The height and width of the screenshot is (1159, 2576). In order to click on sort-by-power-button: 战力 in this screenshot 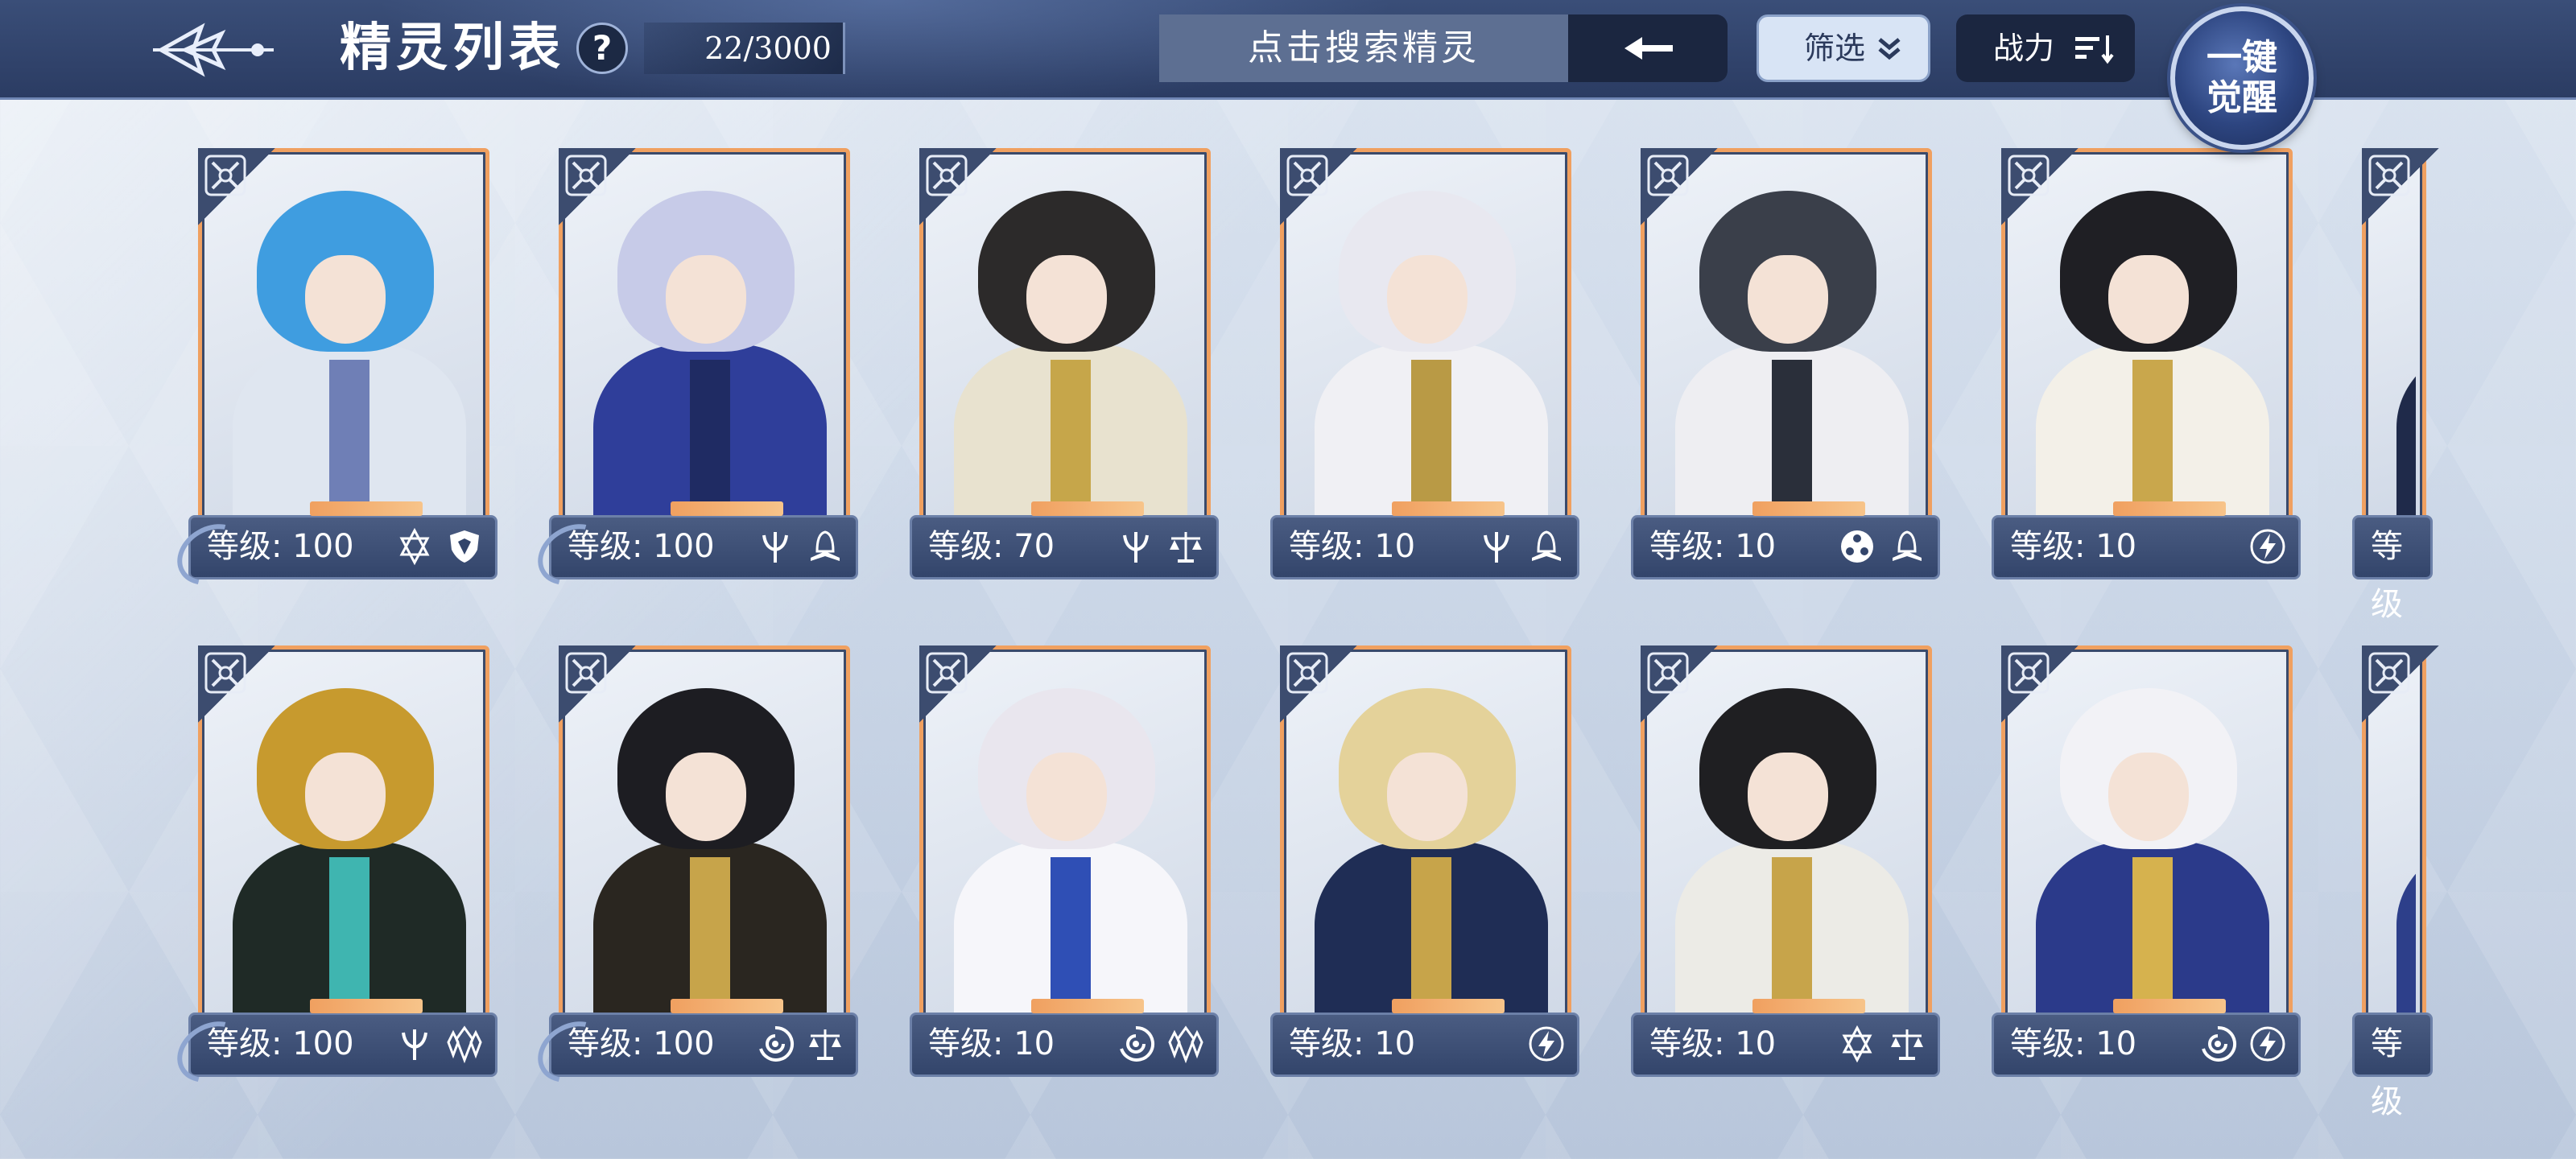, I will do `click(2045, 48)`.